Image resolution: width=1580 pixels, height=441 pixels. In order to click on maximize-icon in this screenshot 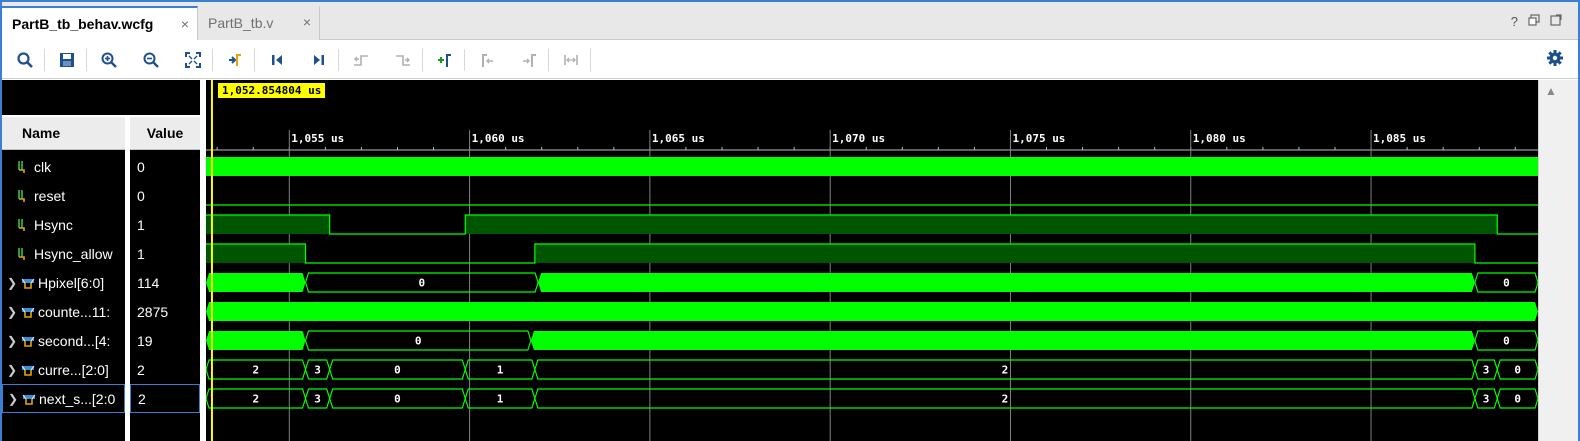, I will do `click(1556, 21)`.